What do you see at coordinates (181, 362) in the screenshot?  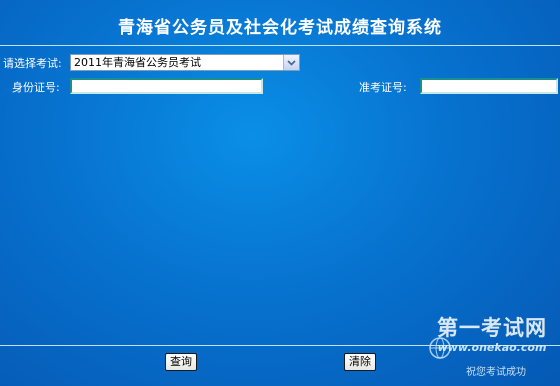 I see `query-button: 查询` at bounding box center [181, 362].